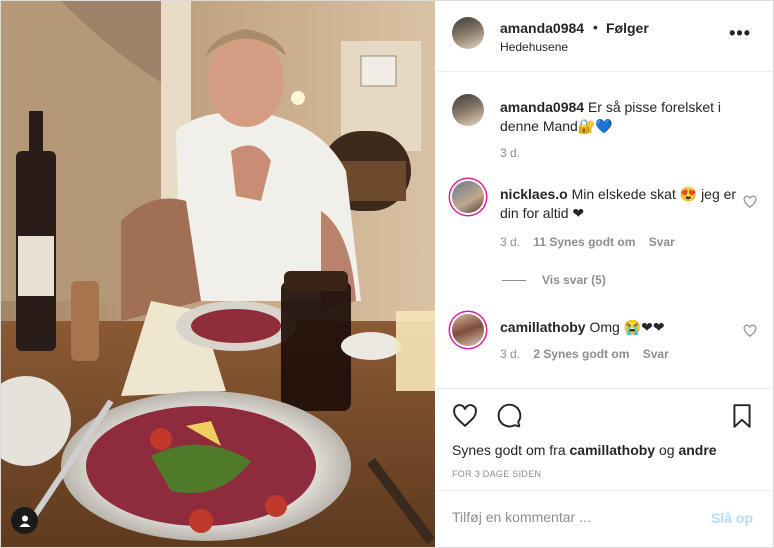 Image resolution: width=774 pixels, height=548 pixels. I want to click on view-replies-button: Vis svar (5), so click(554, 280).